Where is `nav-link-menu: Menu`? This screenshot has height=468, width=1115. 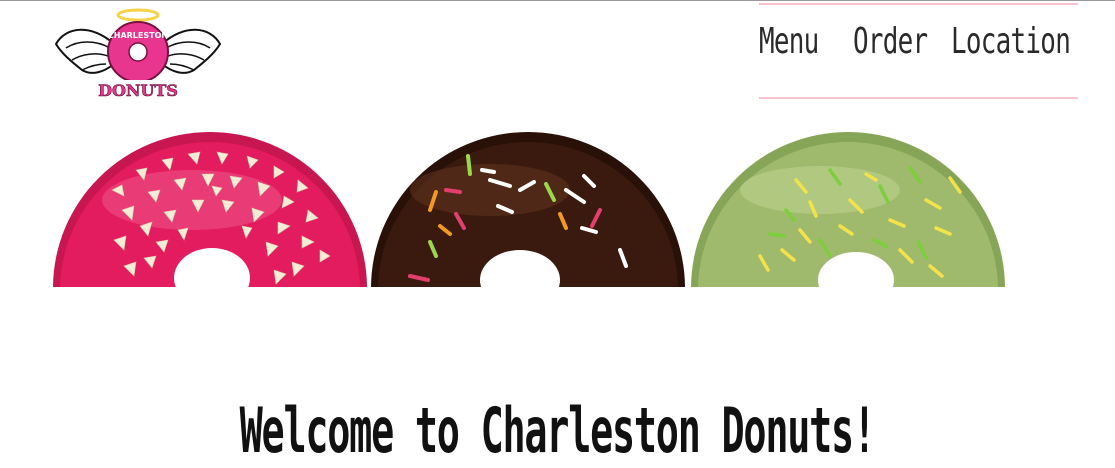 nav-link-menu: Menu is located at coordinates (789, 41).